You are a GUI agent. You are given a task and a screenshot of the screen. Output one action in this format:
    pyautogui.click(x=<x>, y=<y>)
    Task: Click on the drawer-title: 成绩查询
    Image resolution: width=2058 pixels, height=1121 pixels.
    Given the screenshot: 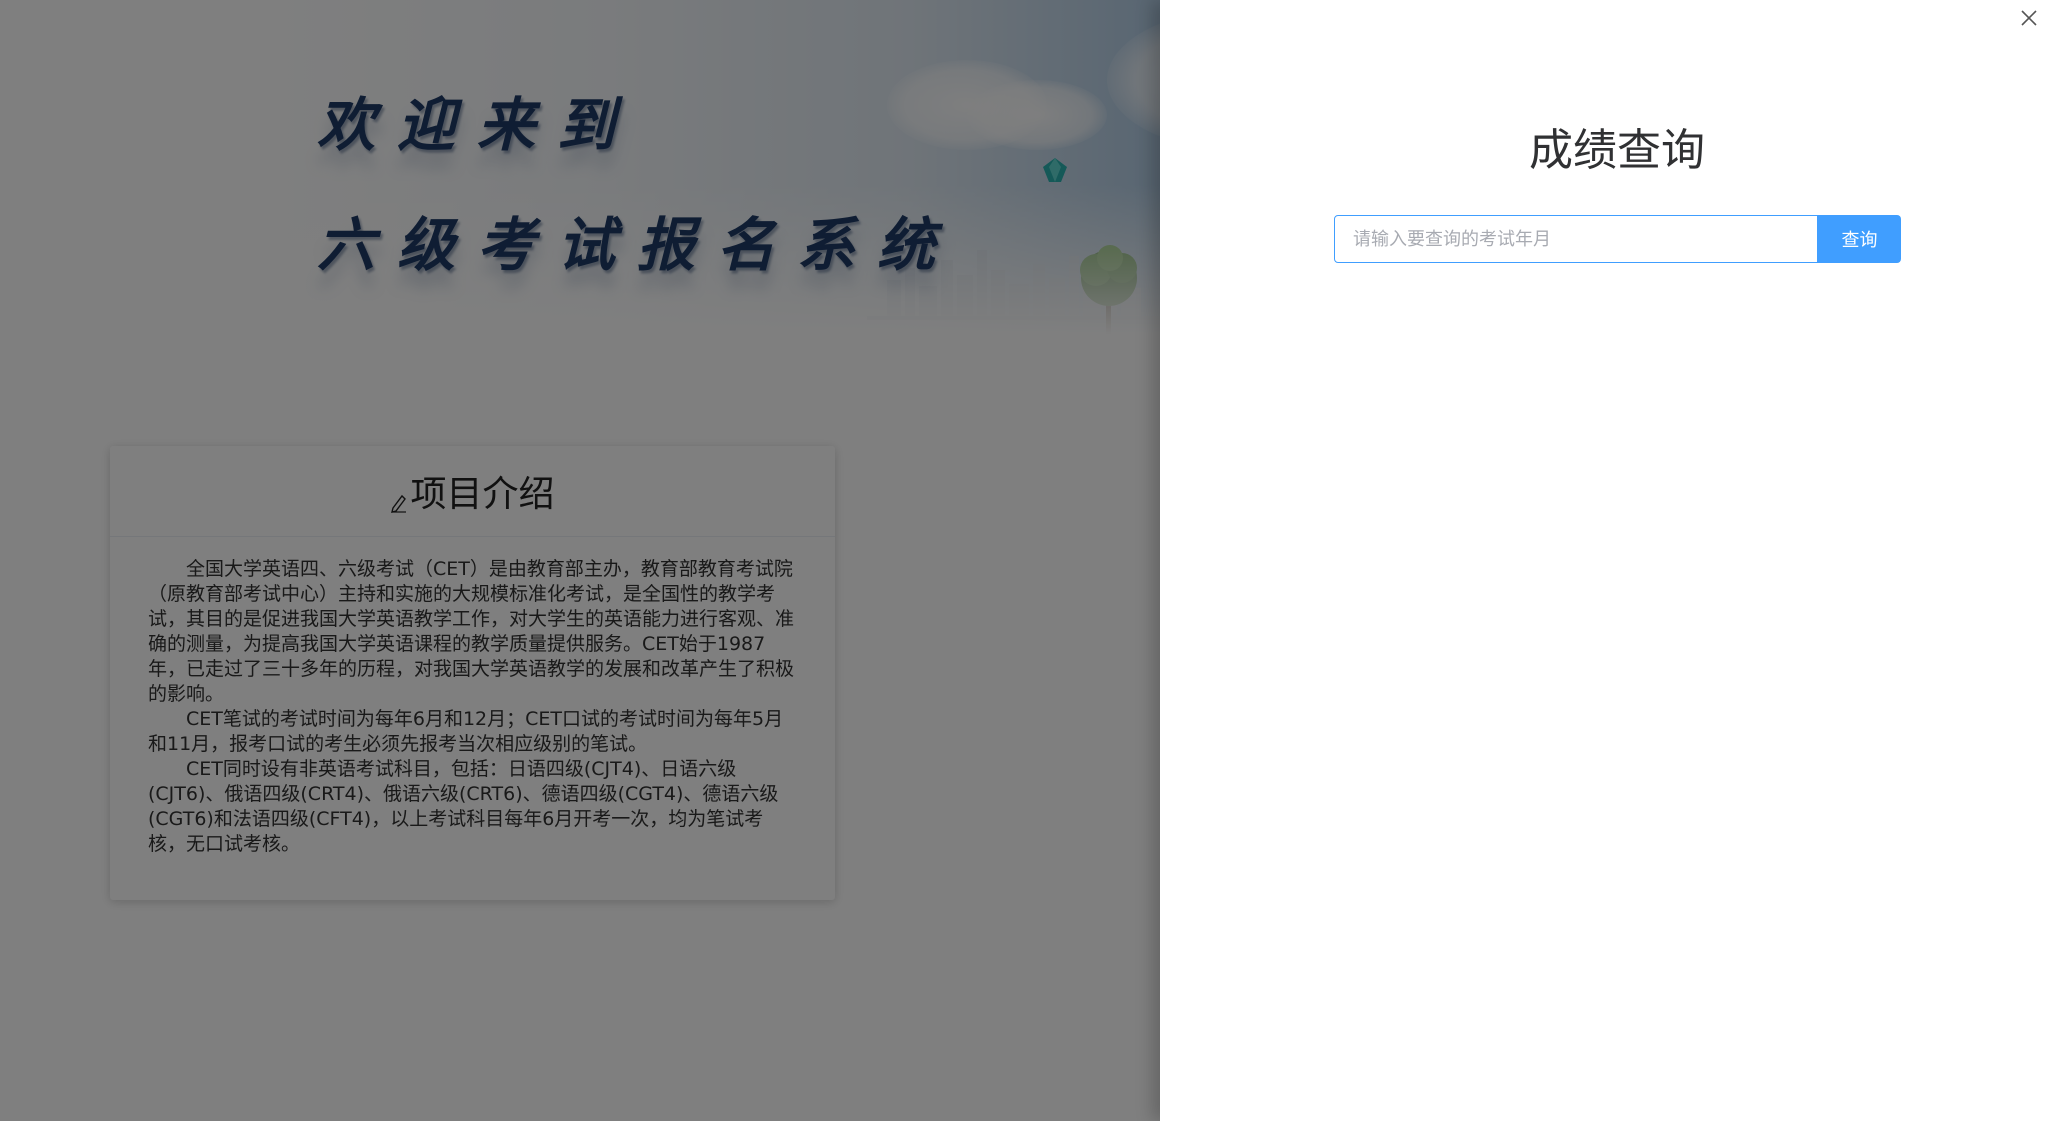 What is the action you would take?
    pyautogui.click(x=1617, y=150)
    